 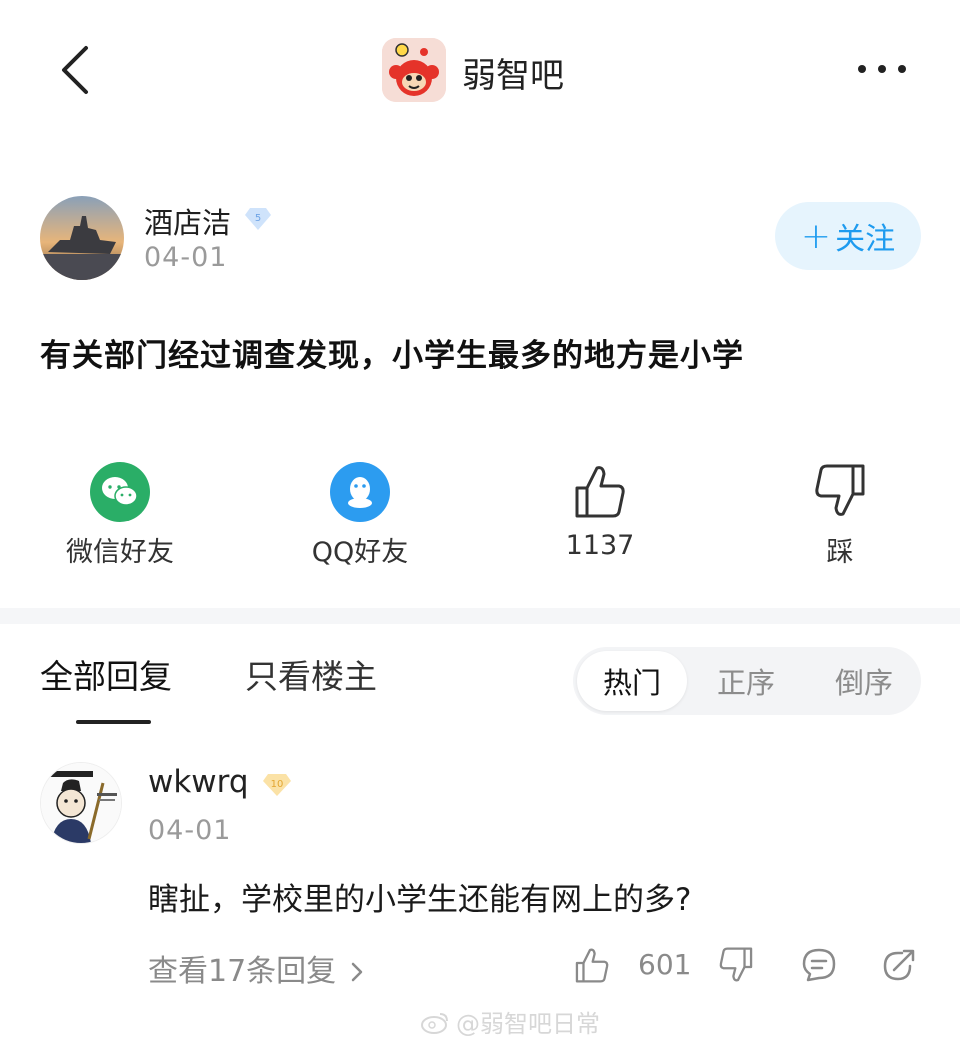 I want to click on tab-all-replies: 全部回复, so click(x=106, y=674).